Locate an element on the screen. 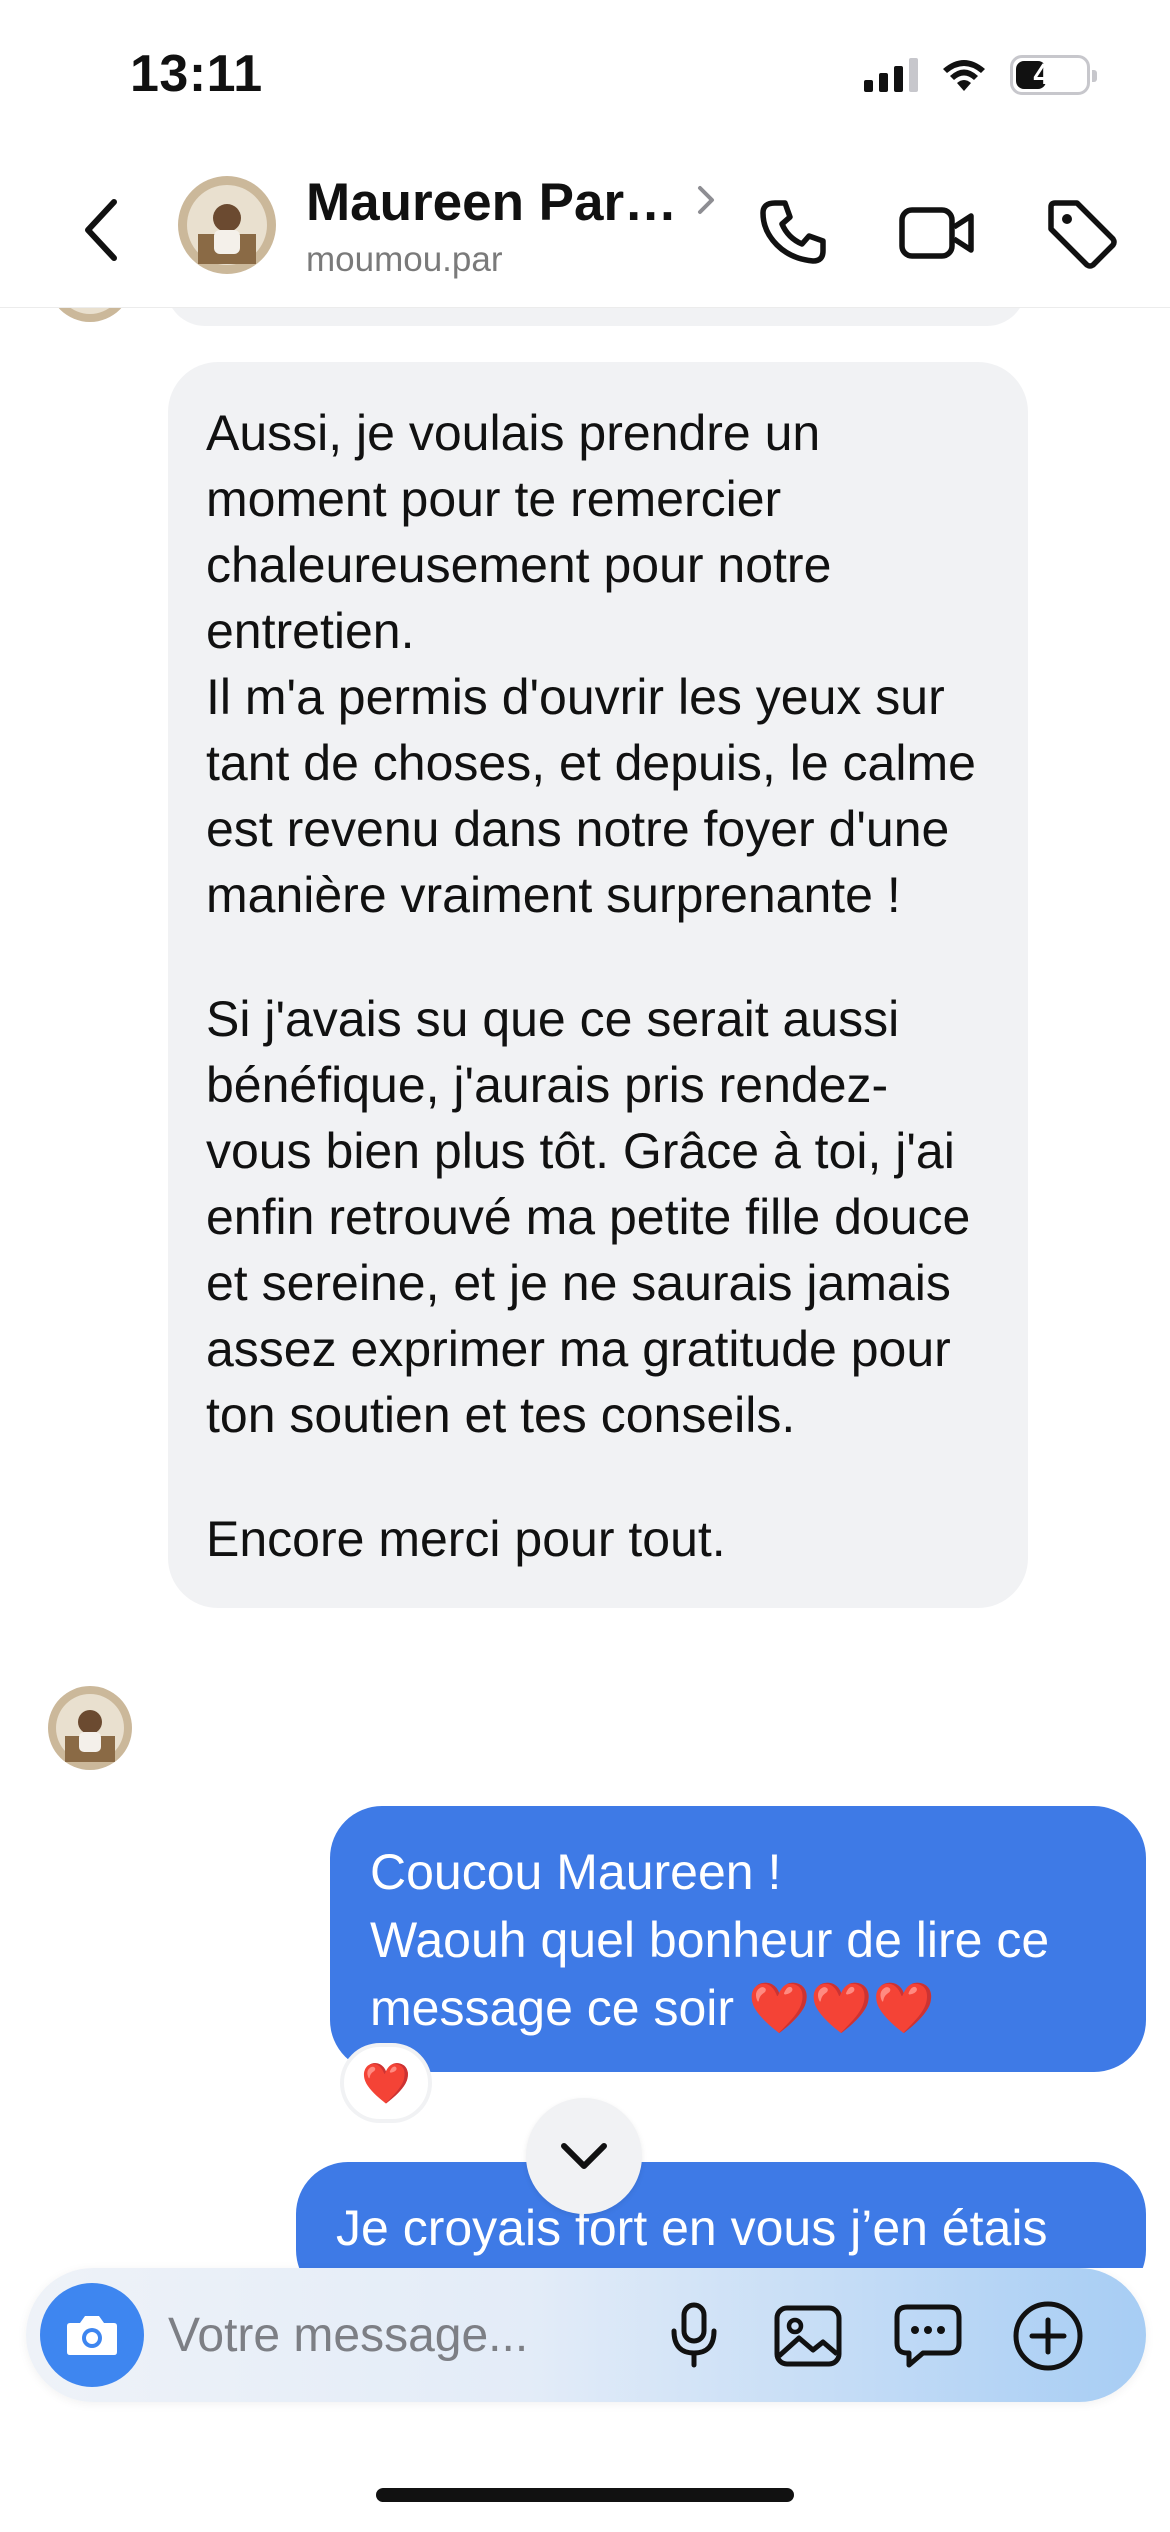  image-icon is located at coordinates (808, 2336).